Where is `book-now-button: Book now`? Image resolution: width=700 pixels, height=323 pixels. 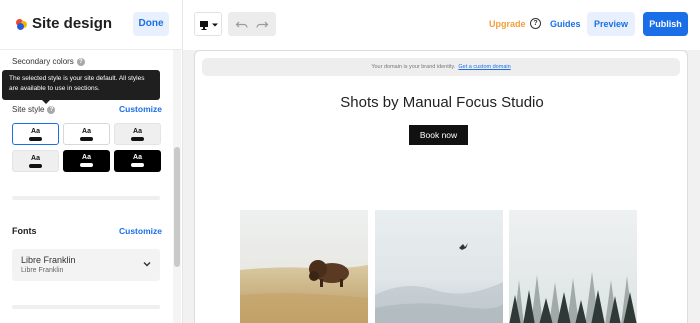
book-now-button: Book now is located at coordinates (438, 135).